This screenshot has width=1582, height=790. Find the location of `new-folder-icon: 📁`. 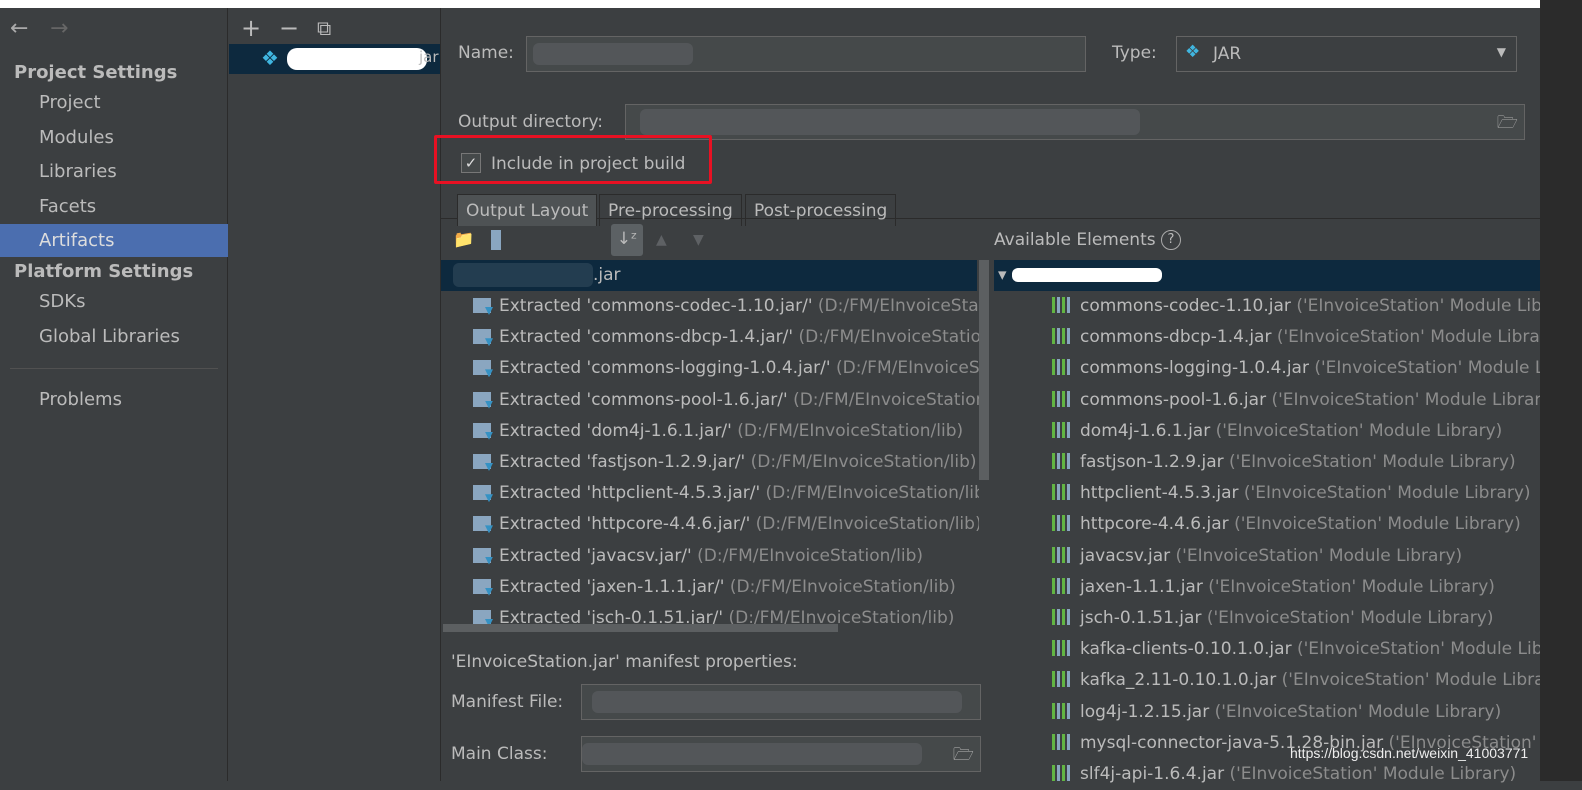

new-folder-icon: 📁 is located at coordinates (463, 240).